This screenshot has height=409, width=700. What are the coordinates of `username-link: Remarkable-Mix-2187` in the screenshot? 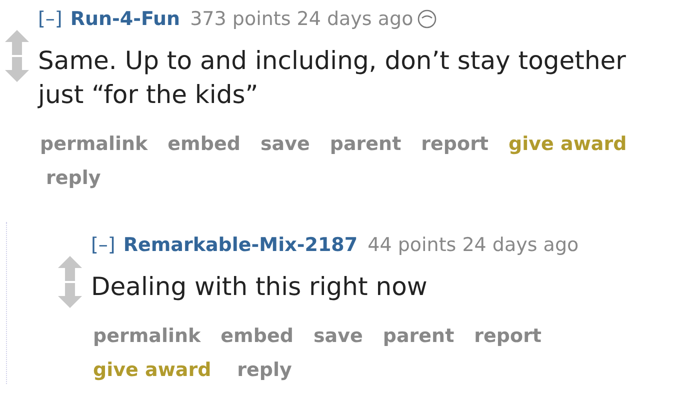 It's located at (240, 245).